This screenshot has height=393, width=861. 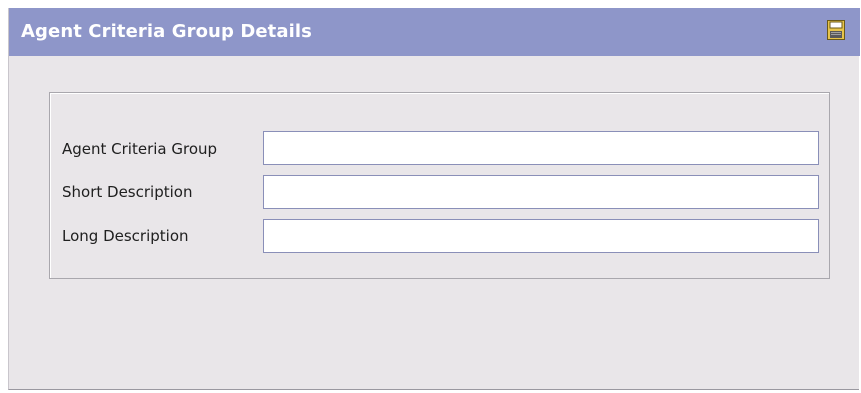 What do you see at coordinates (127, 192) in the screenshot?
I see `short-description-label: Short Description` at bounding box center [127, 192].